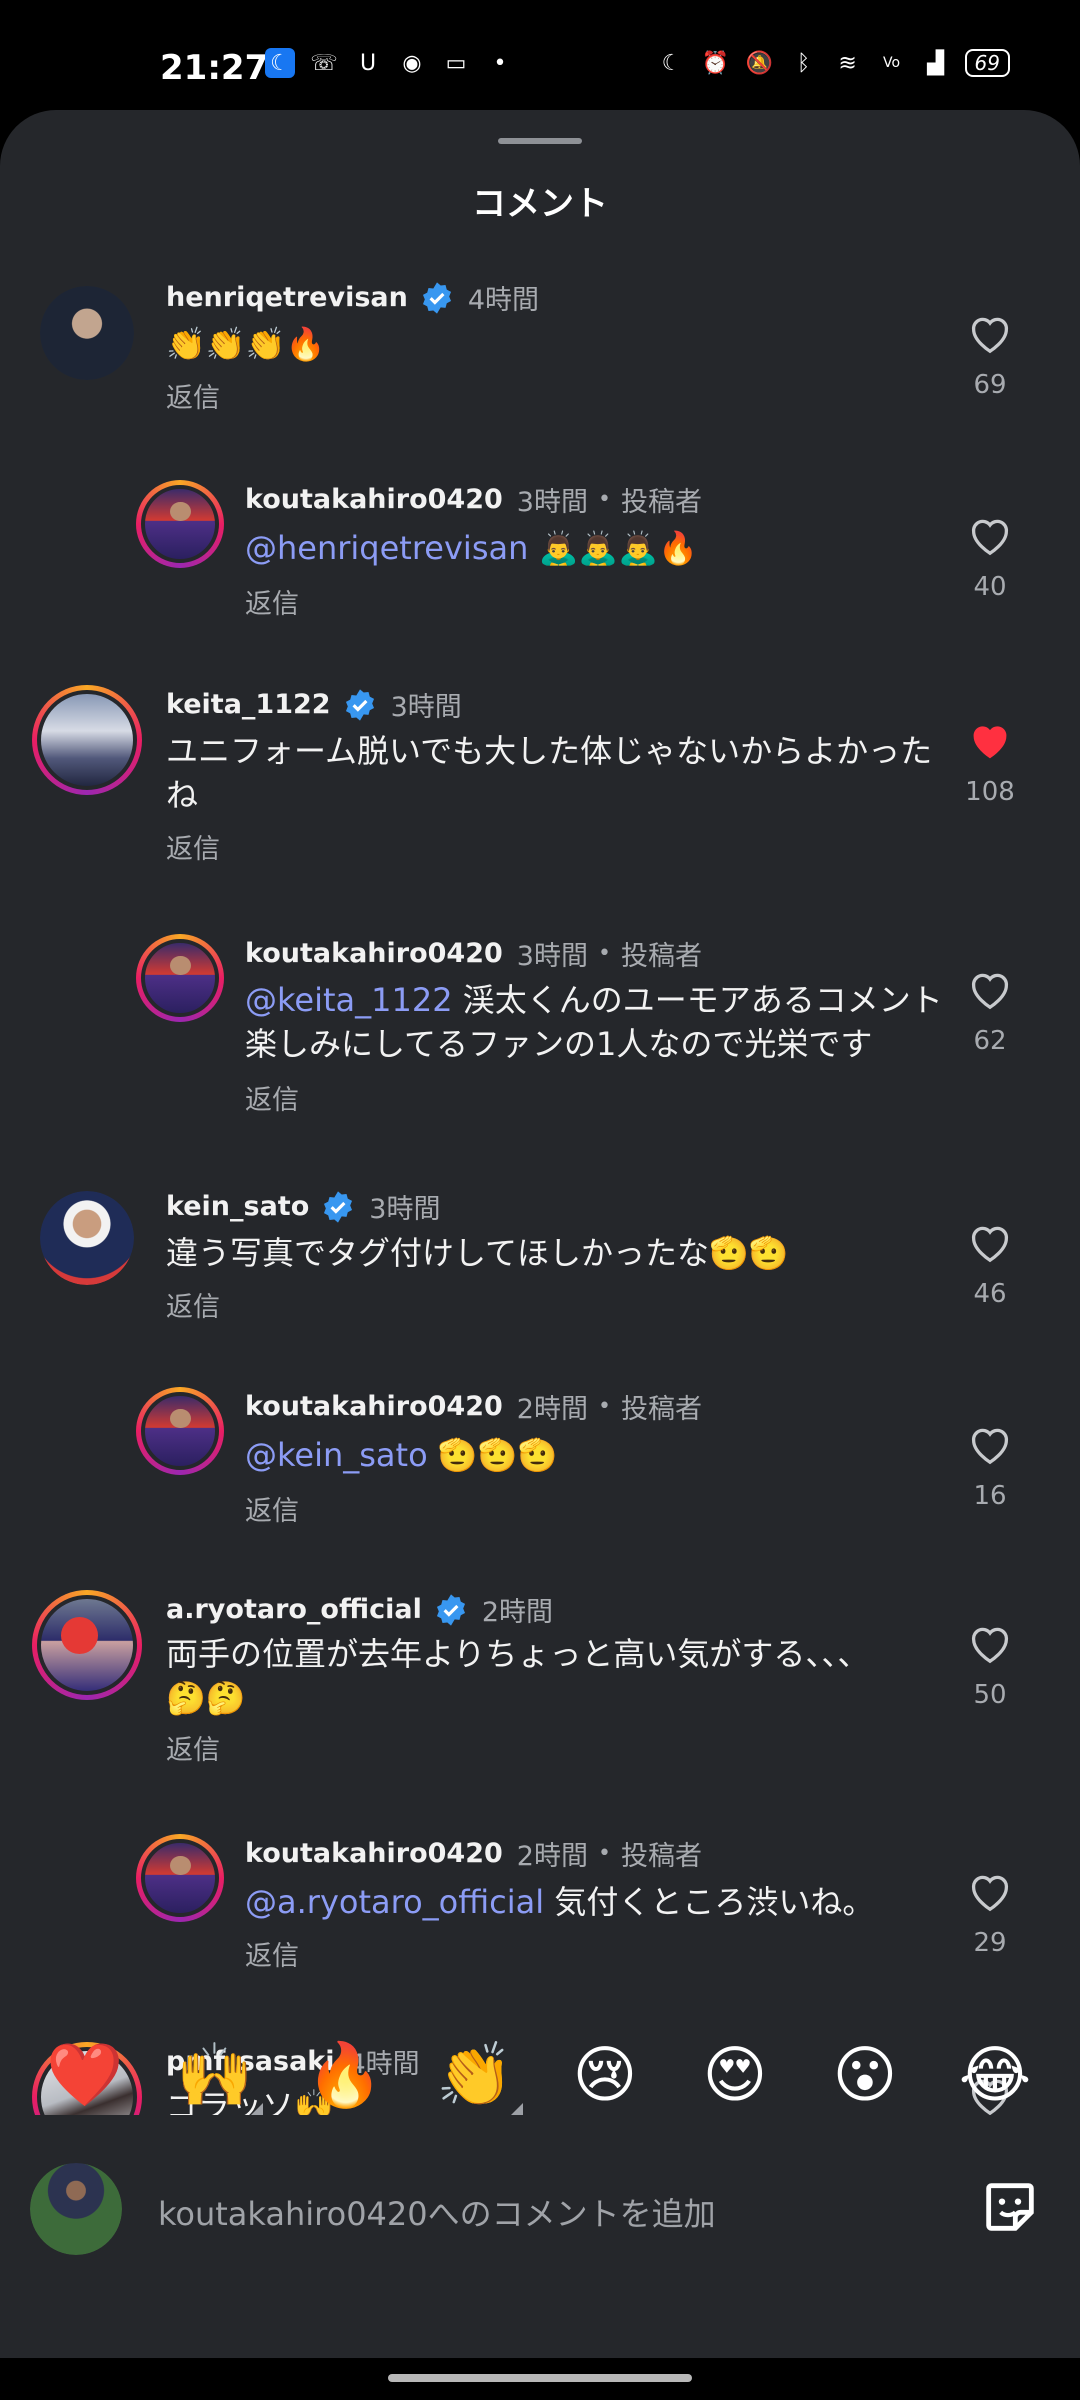  What do you see at coordinates (237, 1206) in the screenshot?
I see `comment-username: kein_sato` at bounding box center [237, 1206].